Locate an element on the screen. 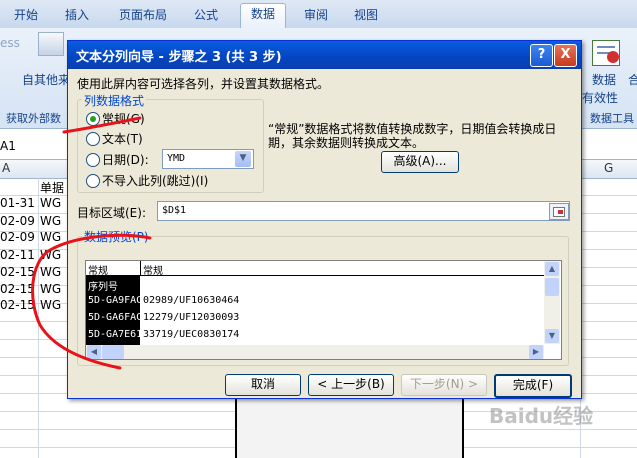 The width and height of the screenshot is (637, 458). watermark: Baidu经验 is located at coordinates (541, 416).